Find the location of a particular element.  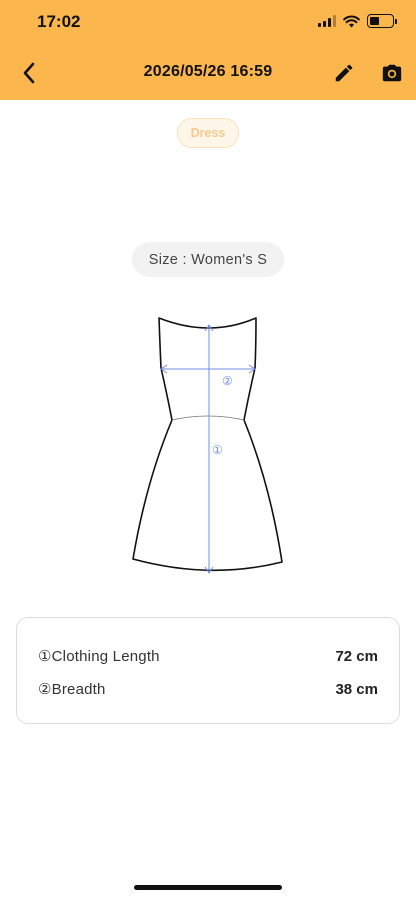

measurements-card: ①Clothing Length 72 cm ②Breadth 38 cm is located at coordinates (208, 670).